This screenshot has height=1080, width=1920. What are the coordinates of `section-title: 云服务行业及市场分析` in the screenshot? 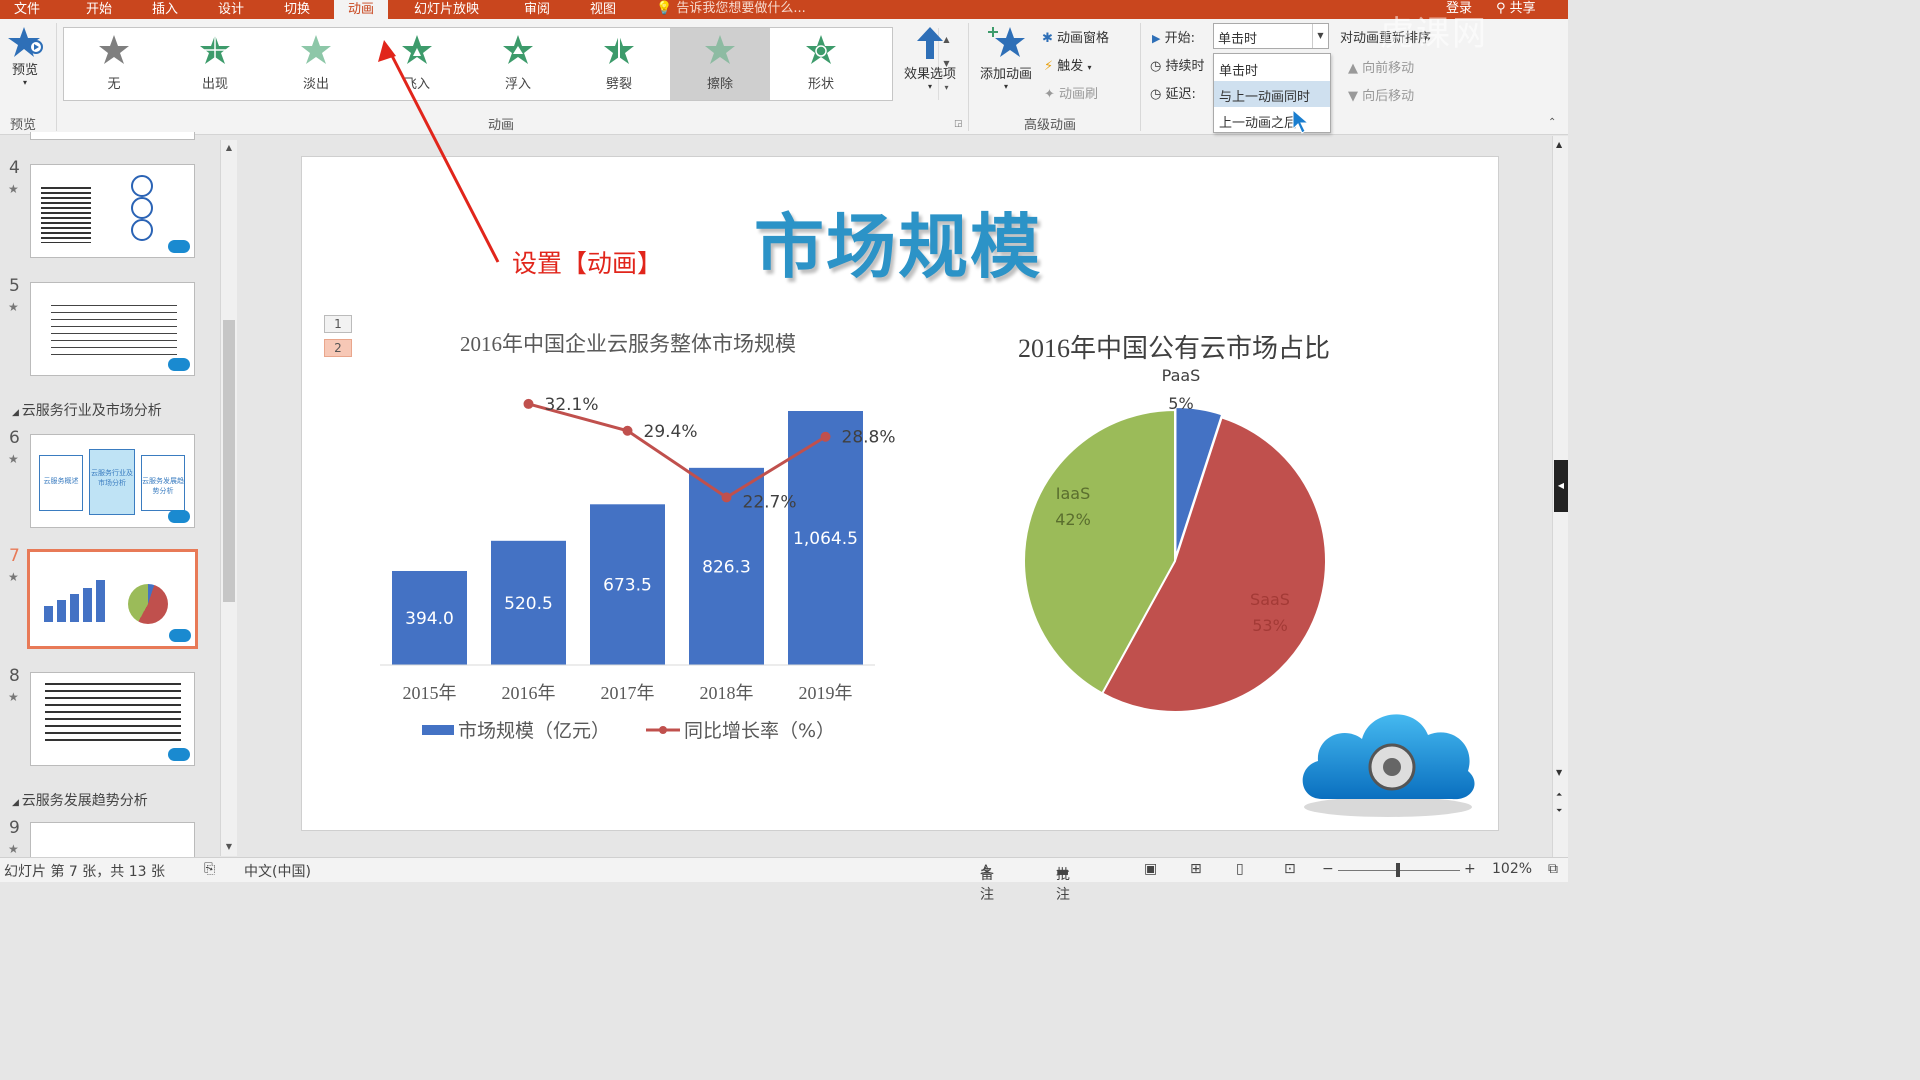 It's located at (91, 411).